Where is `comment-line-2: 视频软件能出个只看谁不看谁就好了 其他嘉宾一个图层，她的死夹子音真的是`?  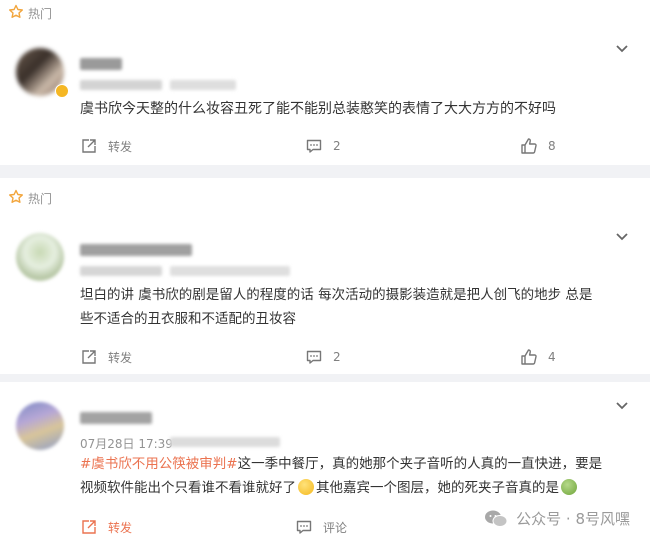
comment-line-2: 视频软件能出个只看谁不看谁就好了 其他嘉宾一个图层，她的死夹子音真的是 is located at coordinates (341, 488).